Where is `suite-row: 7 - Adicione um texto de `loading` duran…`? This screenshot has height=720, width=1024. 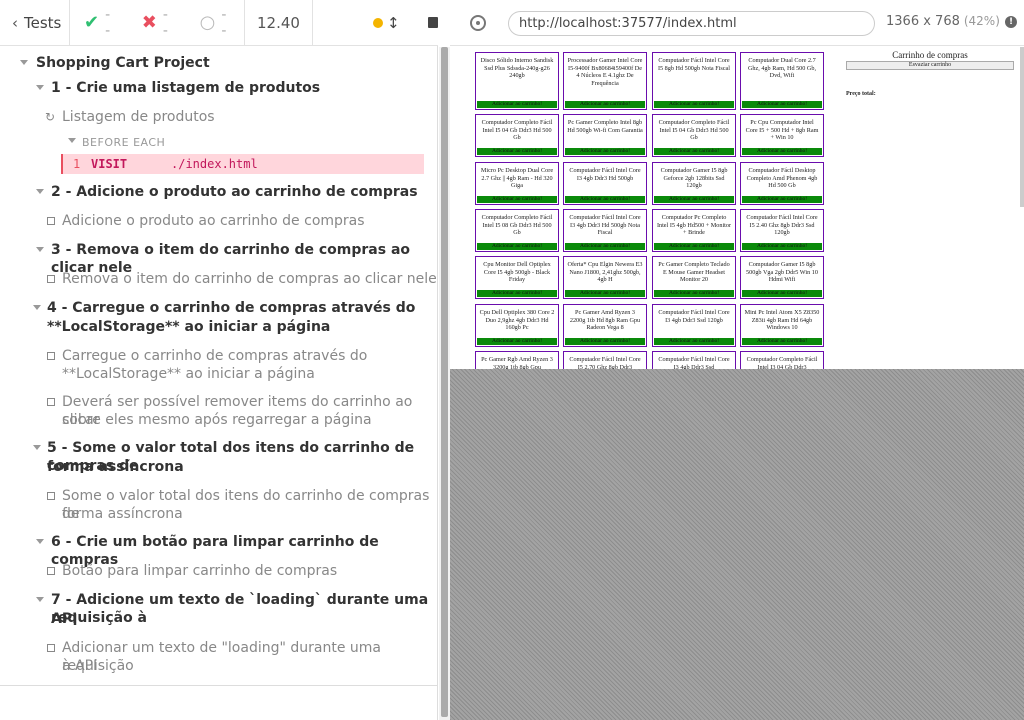
suite-row: 7 - Adicione um texto de `loading` duran… is located at coordinates (219, 615).